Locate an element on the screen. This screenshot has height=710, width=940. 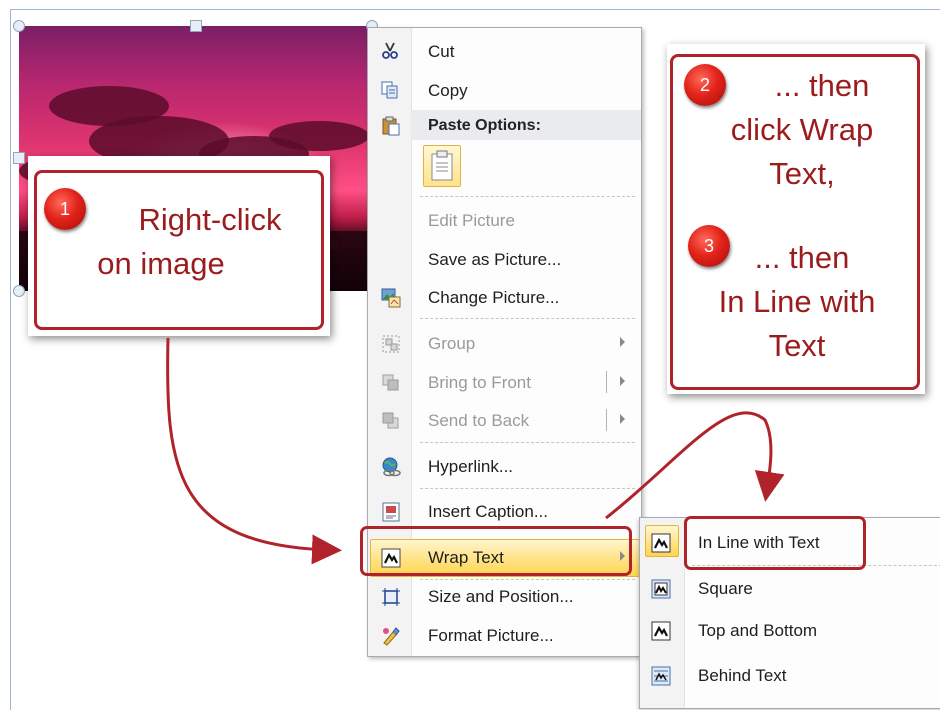
arrow-to-wrap-text is located at coordinates (254, 451).